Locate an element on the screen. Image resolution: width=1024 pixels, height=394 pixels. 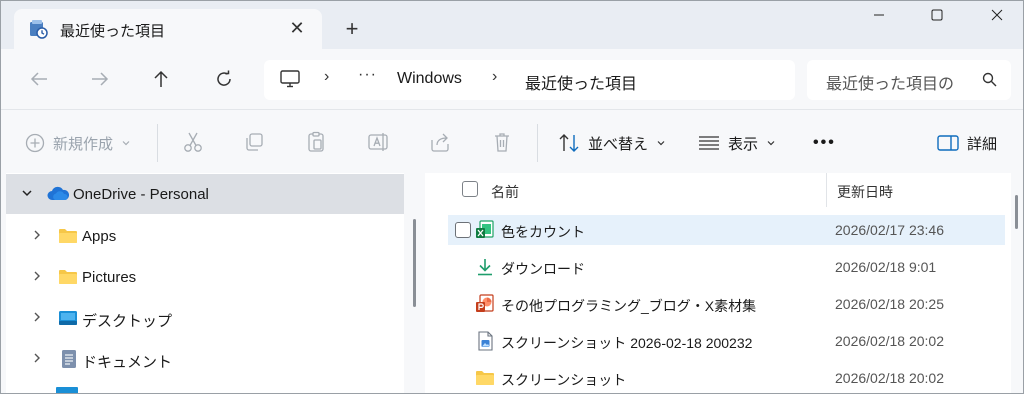
table-row: ダウンロード 2026/02/18 9:01 is located at coordinates (726, 267).